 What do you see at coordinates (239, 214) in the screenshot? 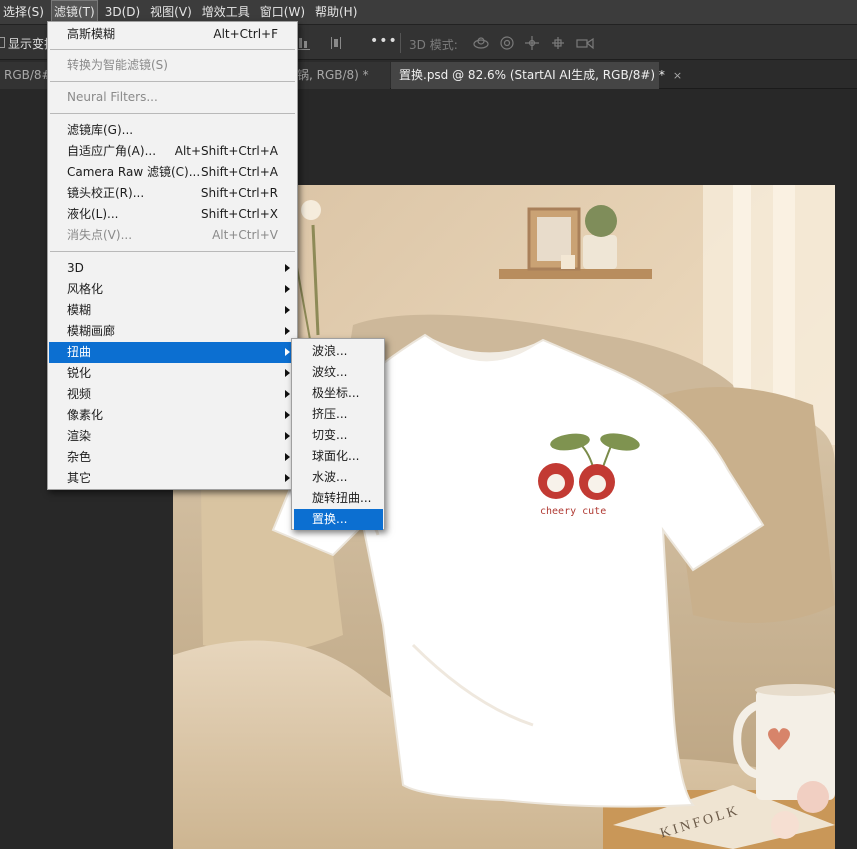
I see `liquify-shortcut: Shift+Ctrl+X` at bounding box center [239, 214].